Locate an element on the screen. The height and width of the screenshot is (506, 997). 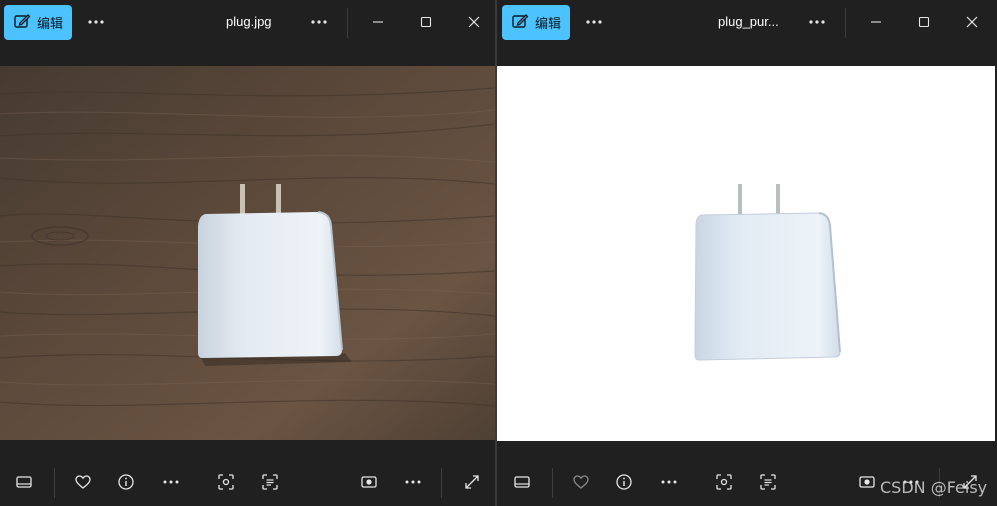
fullscreen-button is located at coordinates (472, 482).